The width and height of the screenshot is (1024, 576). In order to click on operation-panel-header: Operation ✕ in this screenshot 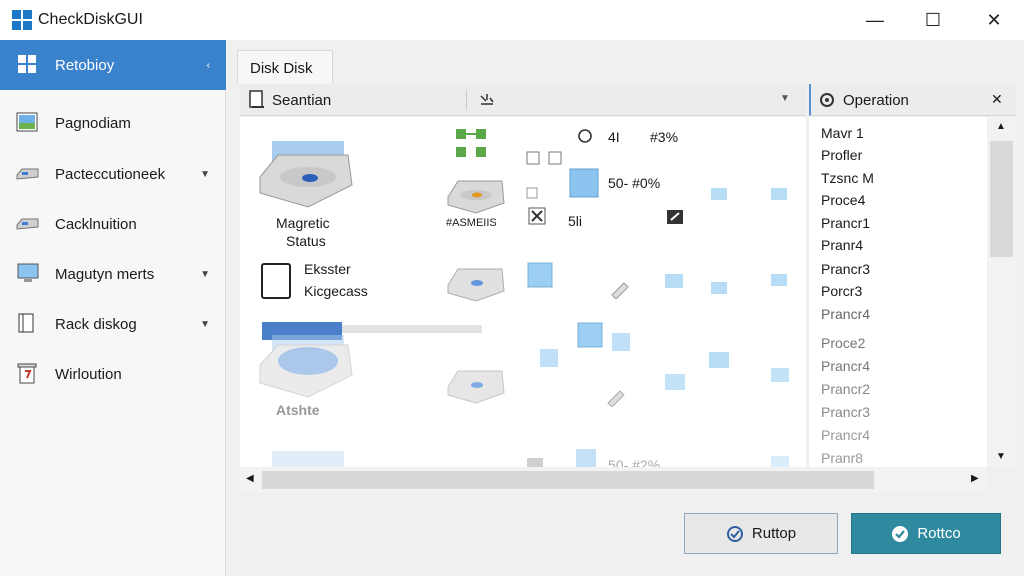, I will do `click(912, 100)`.